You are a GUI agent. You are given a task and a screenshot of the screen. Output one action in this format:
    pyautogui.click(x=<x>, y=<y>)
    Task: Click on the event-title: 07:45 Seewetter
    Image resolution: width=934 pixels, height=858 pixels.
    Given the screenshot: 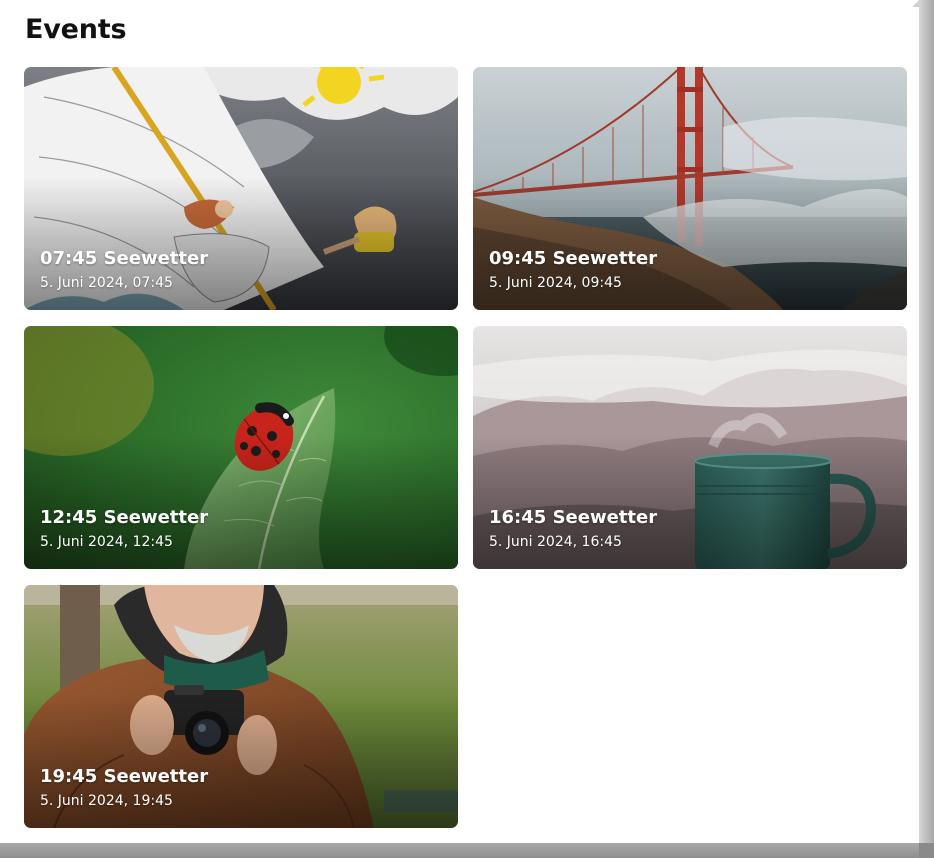 What is the action you would take?
    pyautogui.click(x=124, y=258)
    